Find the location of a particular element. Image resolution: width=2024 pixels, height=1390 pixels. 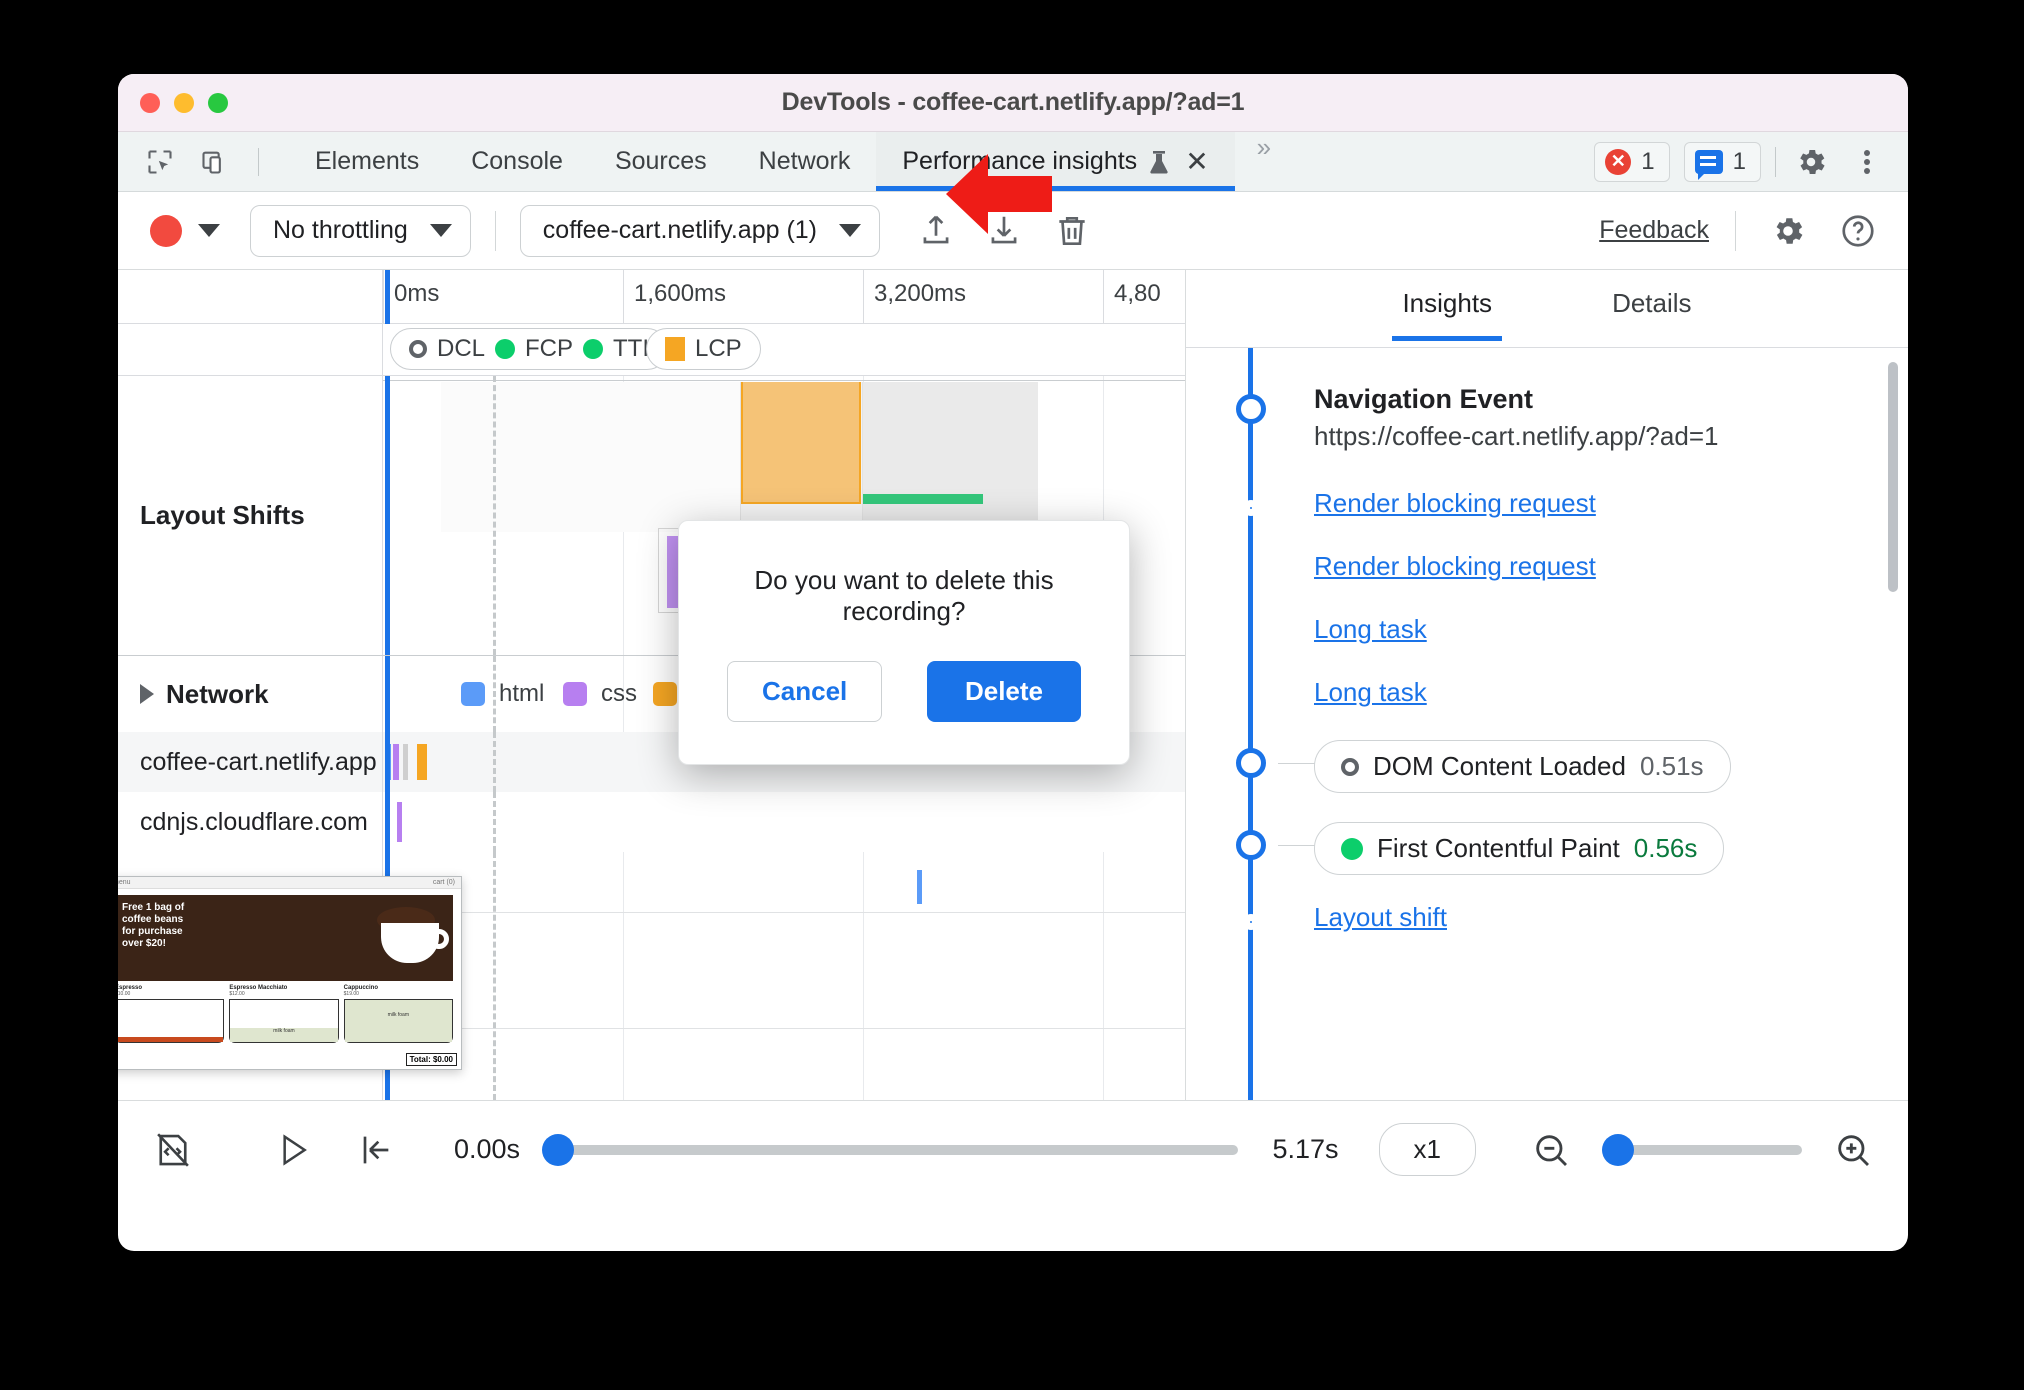

insights-node-layout-shift is located at coordinates (1251, 922).